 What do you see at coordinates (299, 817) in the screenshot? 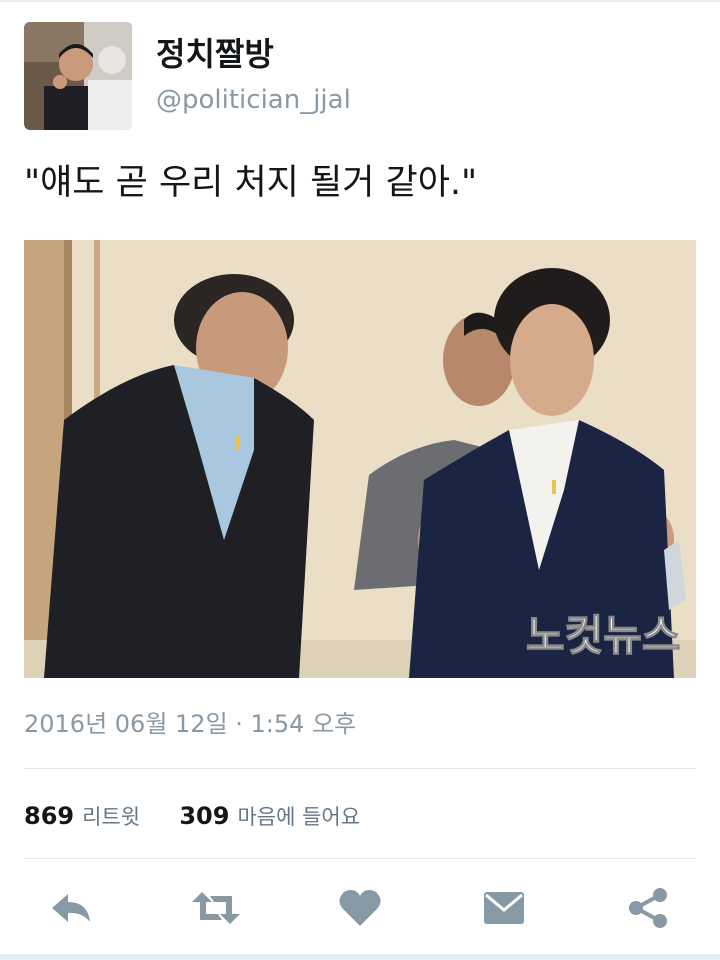
I see `like-label: 마음에 들어요` at bounding box center [299, 817].